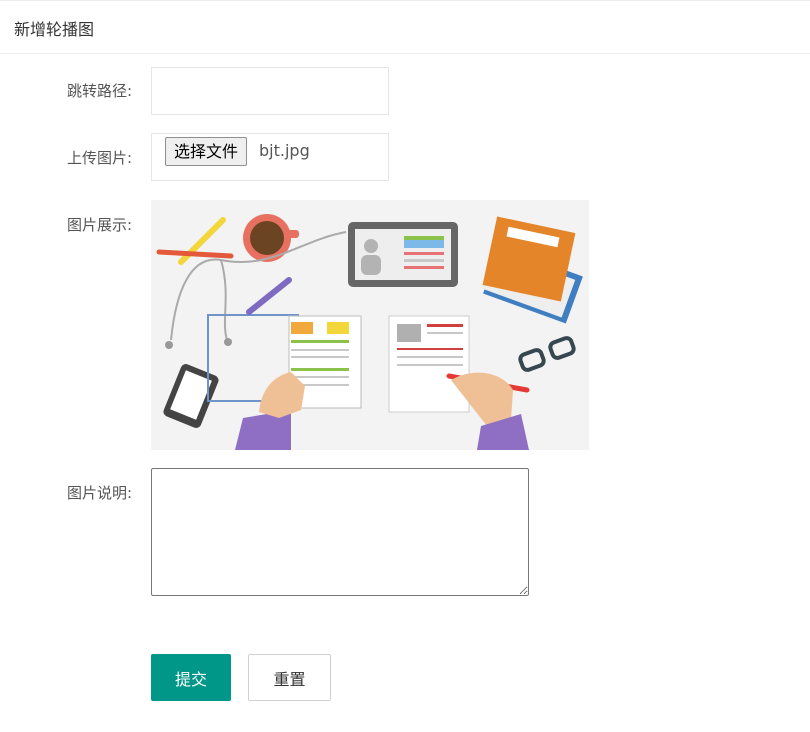 The height and width of the screenshot is (732, 810). Describe the element at coordinates (289, 677) in the screenshot. I see `reset-button: 重置` at that location.